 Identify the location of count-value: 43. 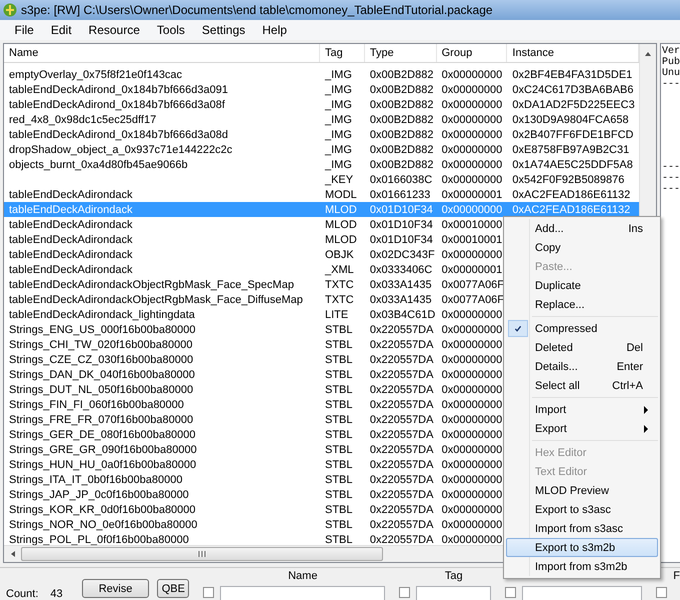
(56, 594).